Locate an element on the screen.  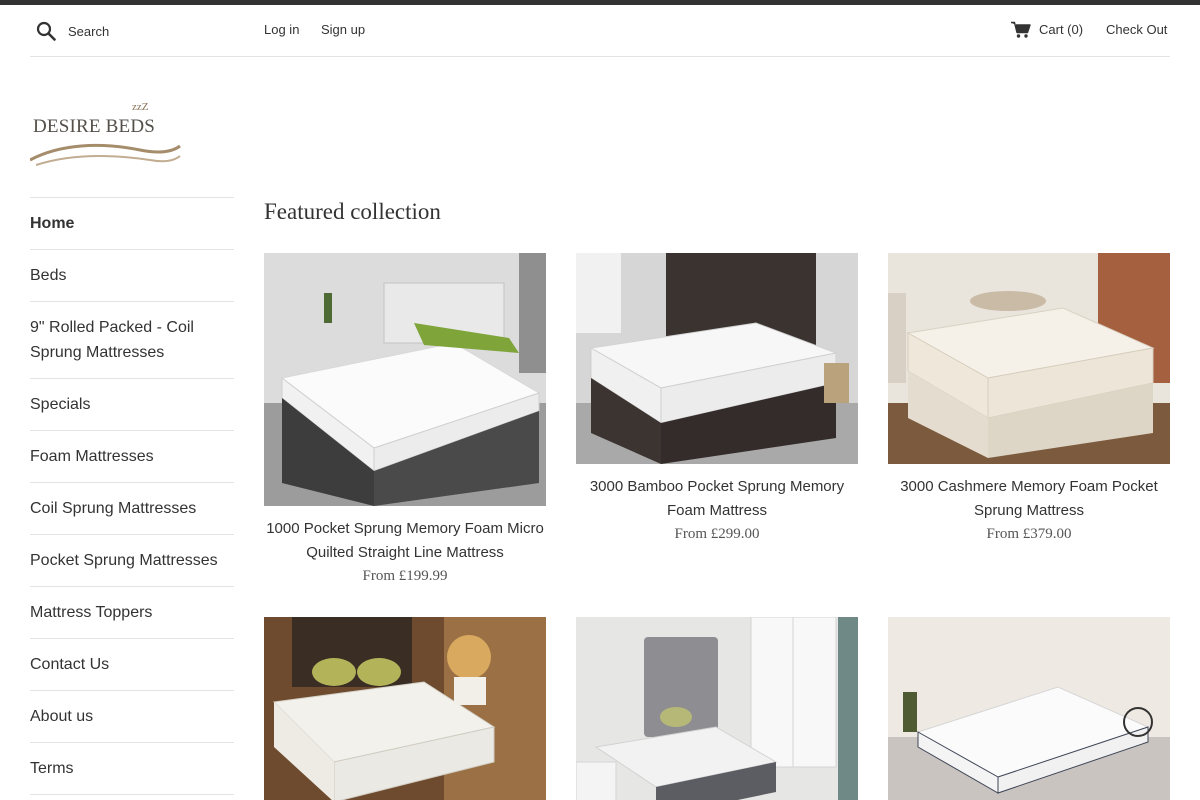
product-price: From £299.00 is located at coordinates (717, 534).